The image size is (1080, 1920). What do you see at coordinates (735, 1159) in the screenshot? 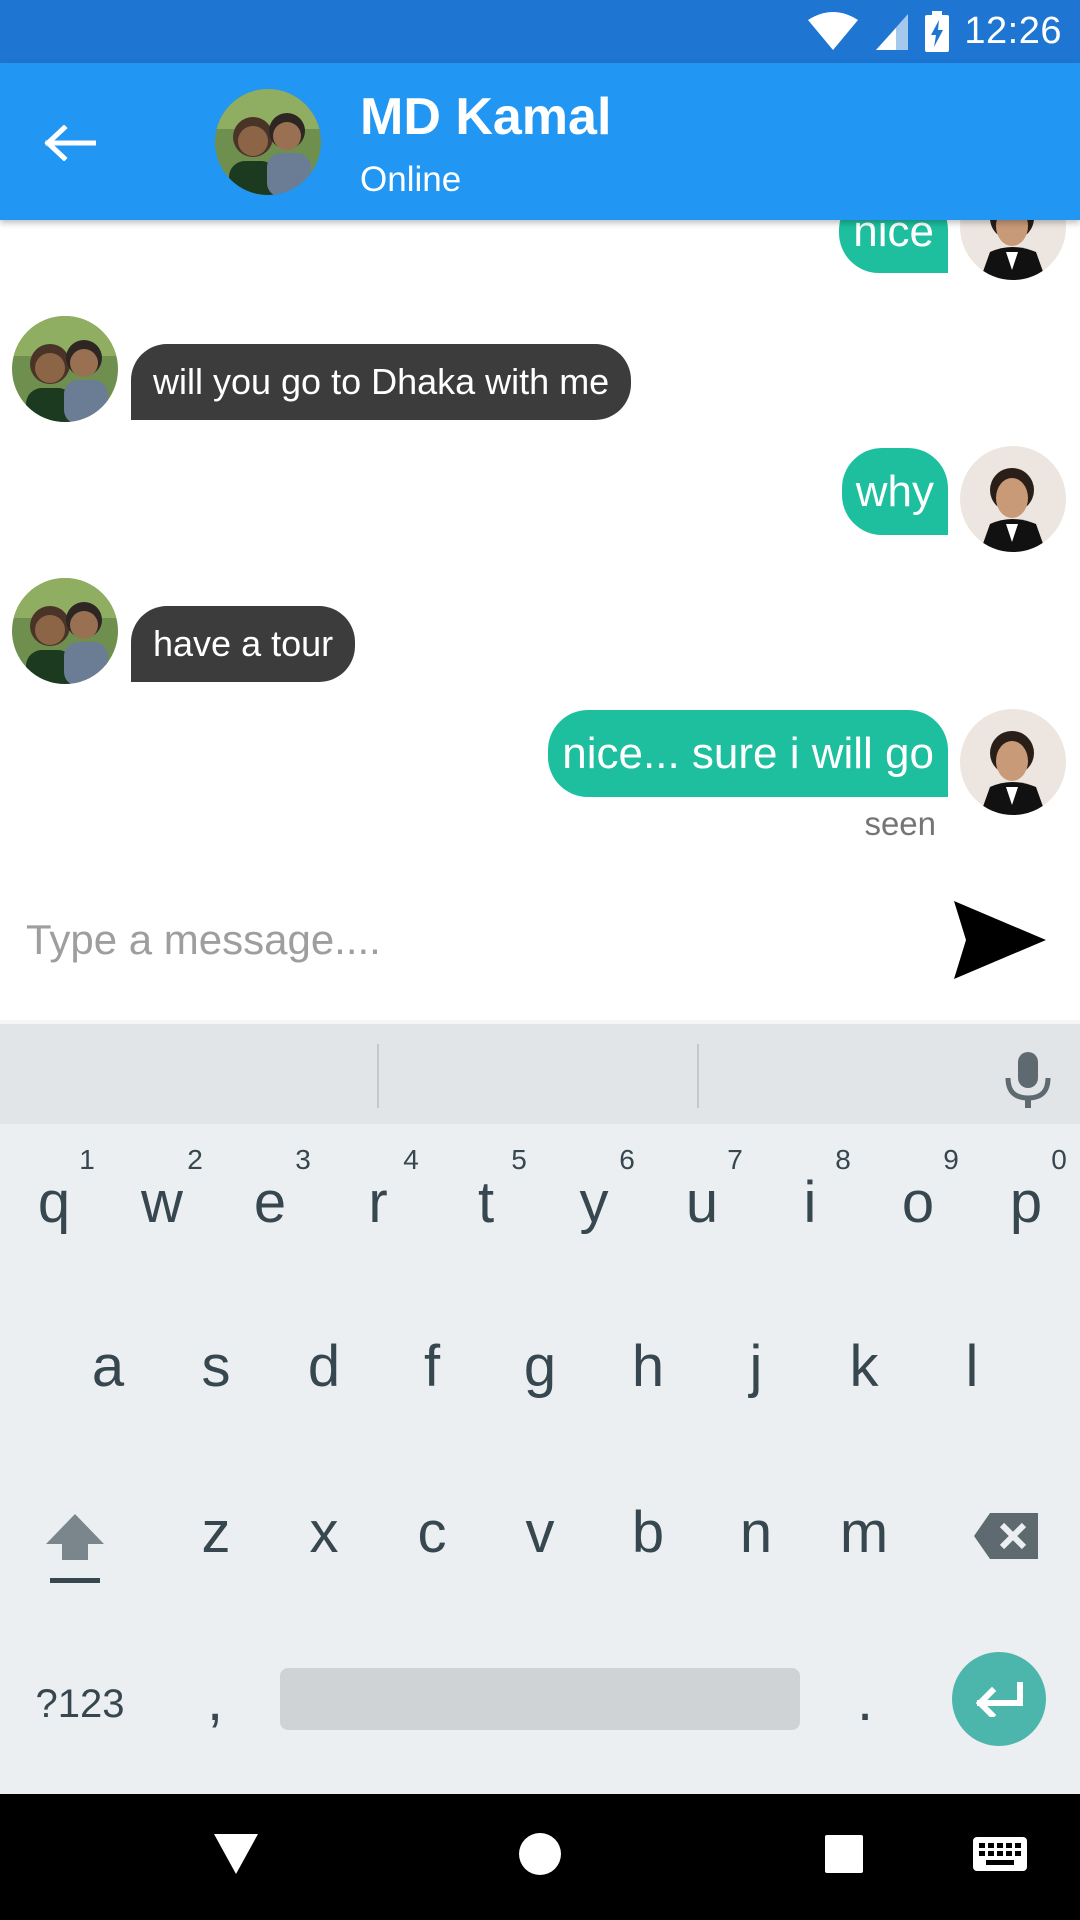
I see `key-hint-7: 7` at bounding box center [735, 1159].